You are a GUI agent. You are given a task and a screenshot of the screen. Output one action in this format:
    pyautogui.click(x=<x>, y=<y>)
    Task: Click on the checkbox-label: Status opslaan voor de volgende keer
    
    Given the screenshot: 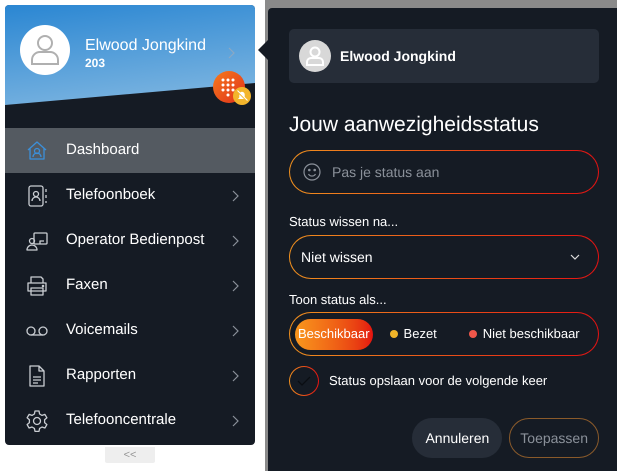 What is the action you would take?
    pyautogui.click(x=438, y=381)
    